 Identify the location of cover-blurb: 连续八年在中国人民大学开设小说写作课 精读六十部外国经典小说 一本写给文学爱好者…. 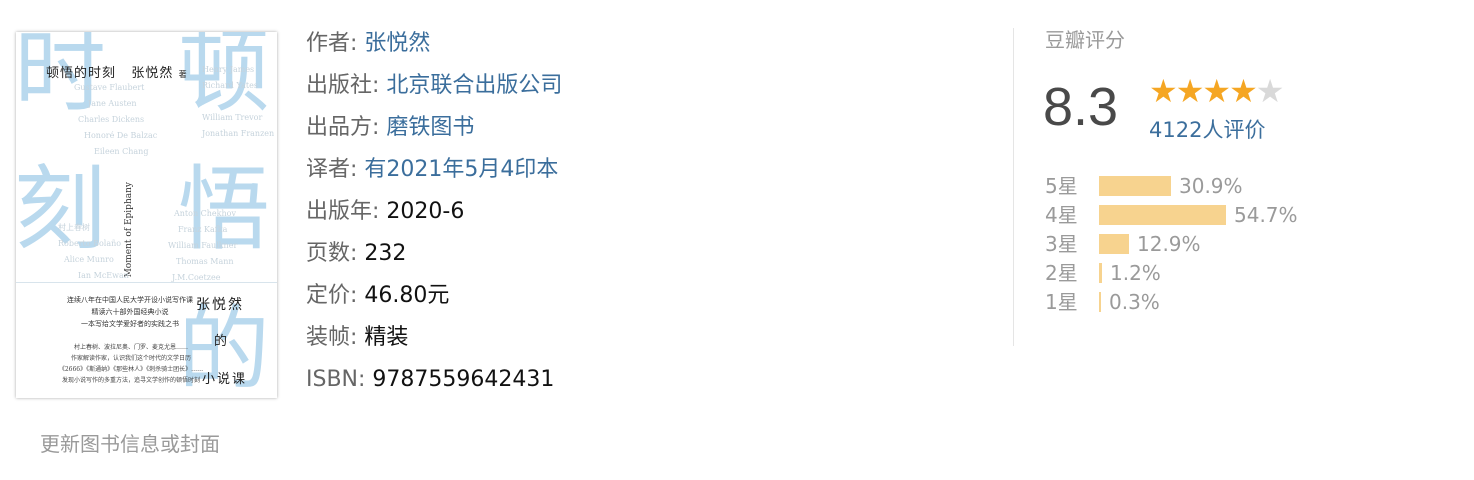
(130, 312).